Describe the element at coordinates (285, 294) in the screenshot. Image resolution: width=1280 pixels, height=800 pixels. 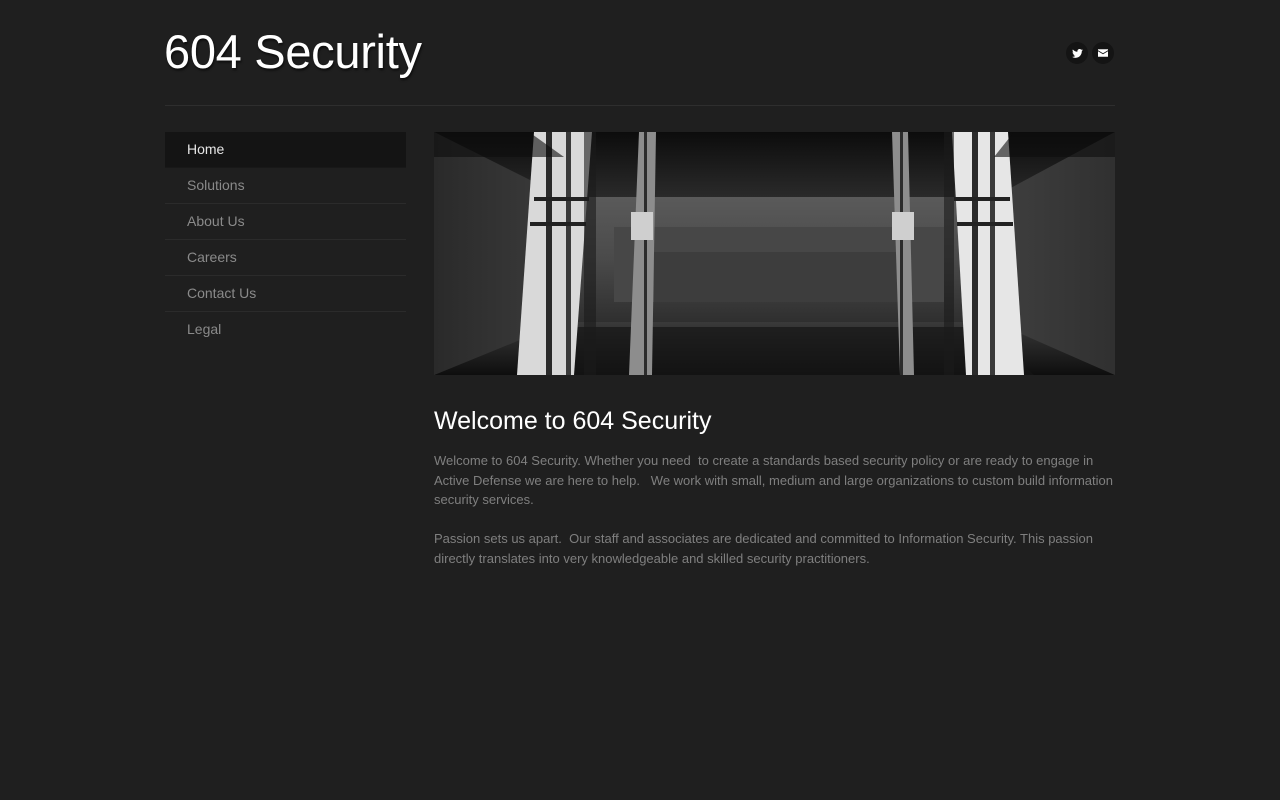
I see `nav-item-contact-us: Contact Us` at that location.